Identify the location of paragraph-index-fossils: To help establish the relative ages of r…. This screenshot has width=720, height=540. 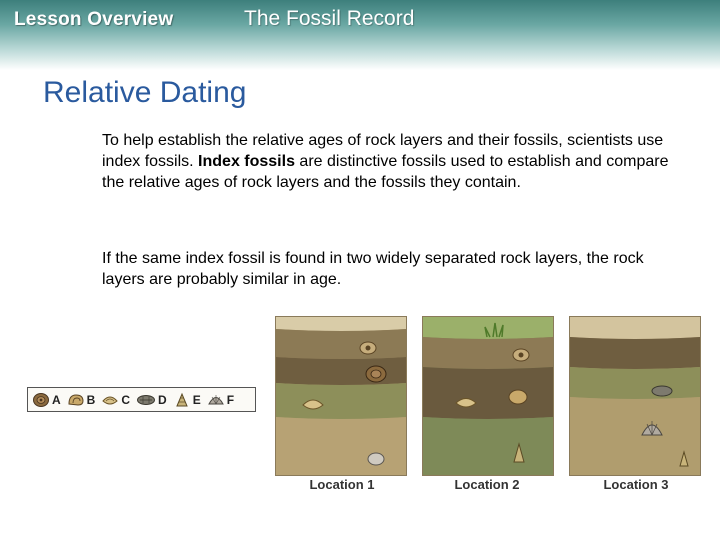
(394, 161).